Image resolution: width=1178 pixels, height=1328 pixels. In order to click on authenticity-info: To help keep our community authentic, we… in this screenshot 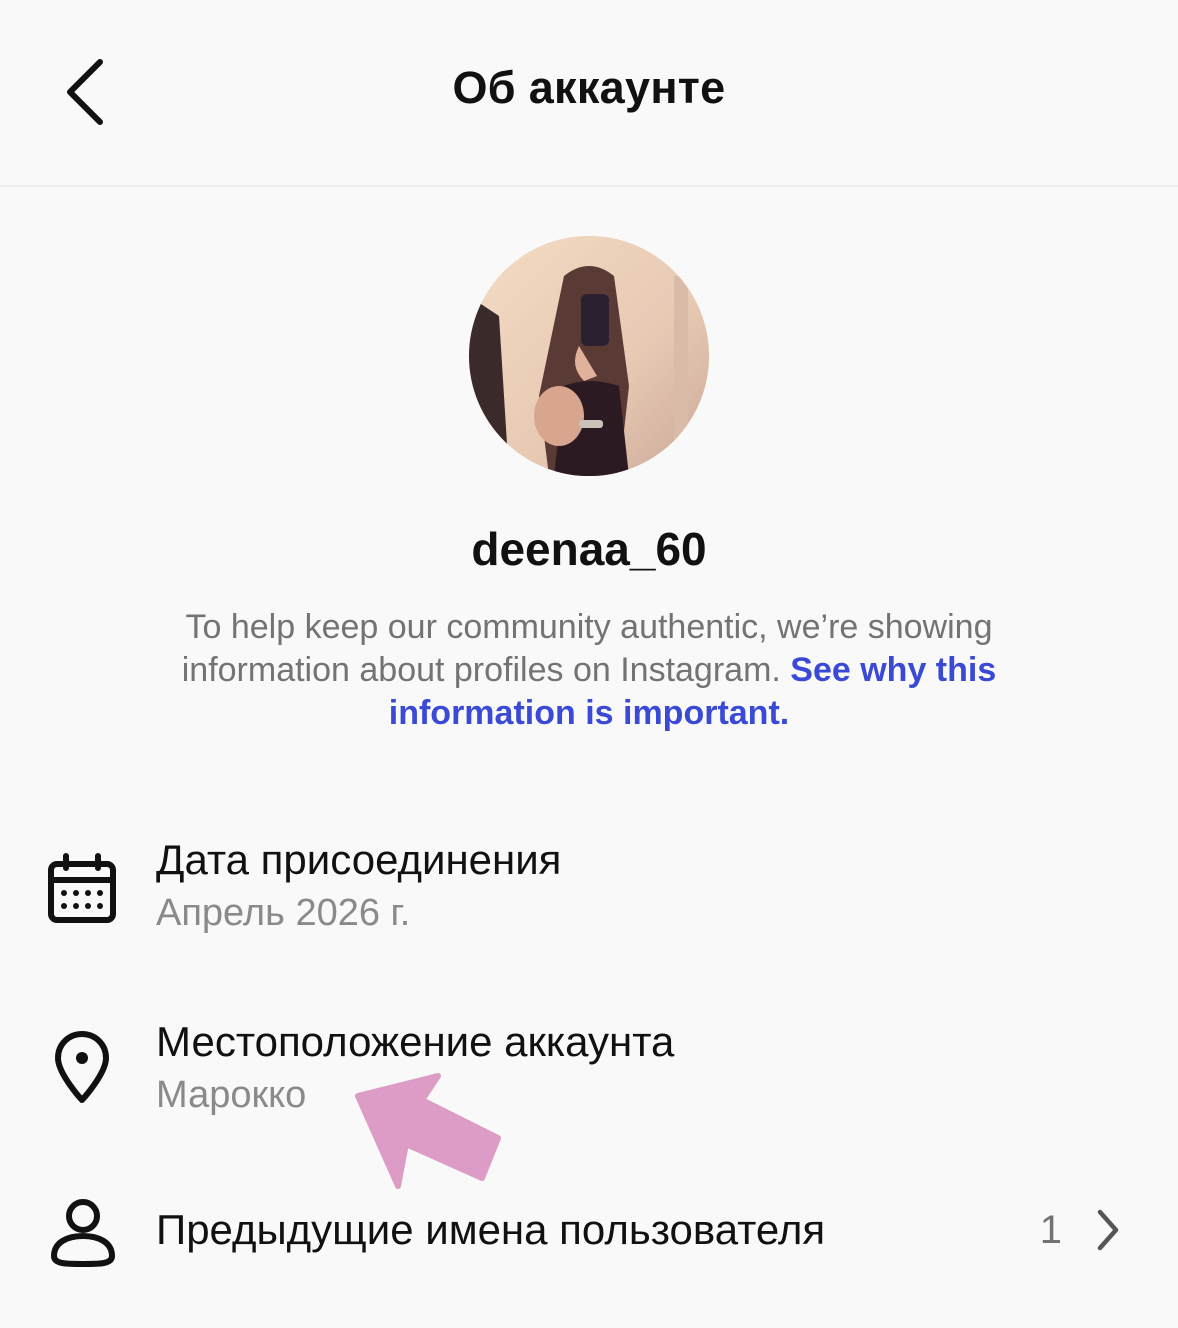, I will do `click(589, 670)`.